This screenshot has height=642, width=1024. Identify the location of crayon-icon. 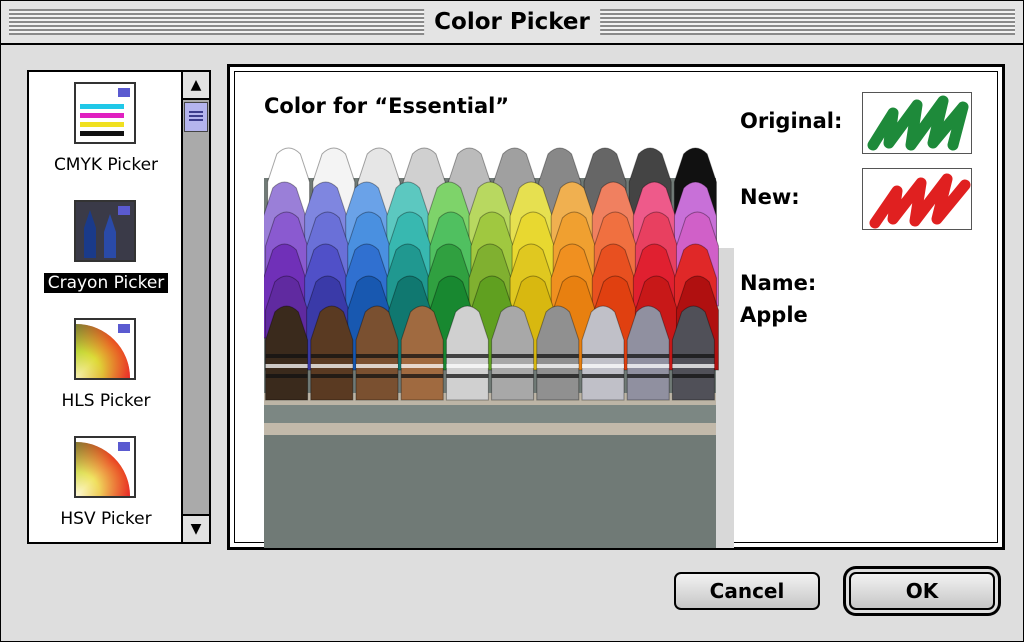
(105, 231).